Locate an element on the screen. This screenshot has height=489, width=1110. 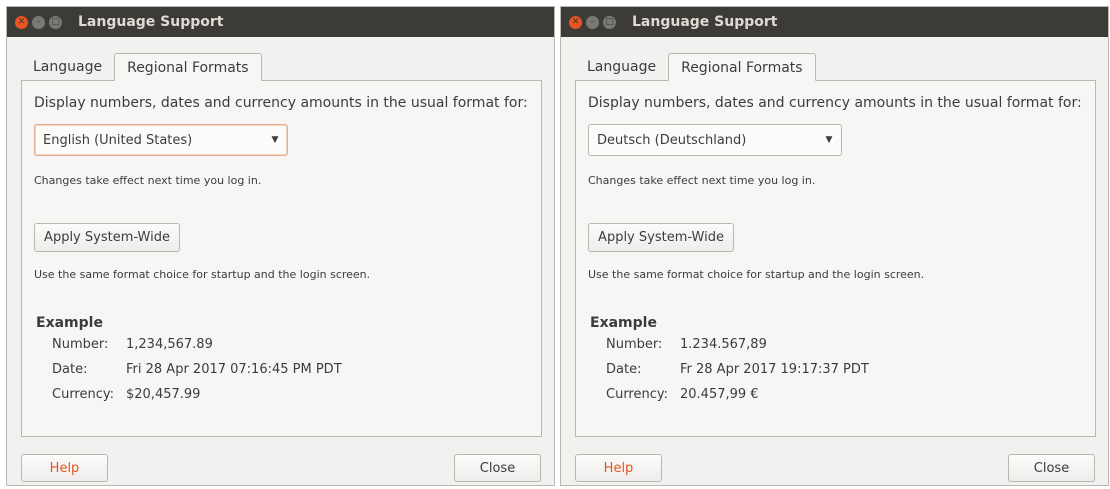
example-currency-row: Currency: $20,457.99 is located at coordinates (126, 394).